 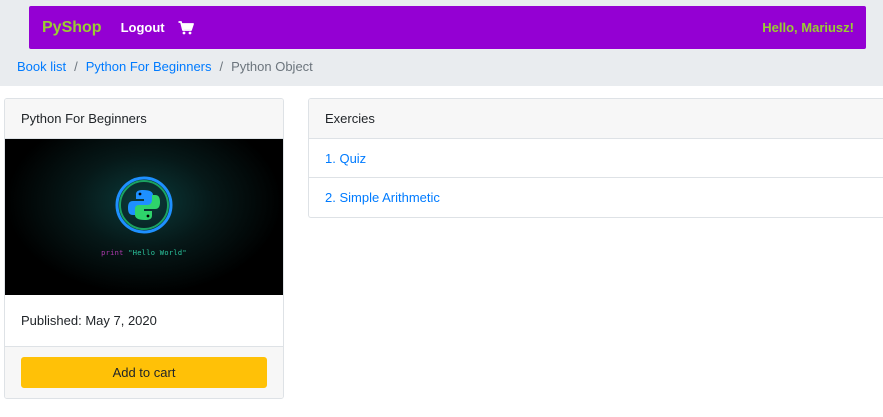 What do you see at coordinates (144, 321) in the screenshot?
I see `published-date: Published: May 7, 2020` at bounding box center [144, 321].